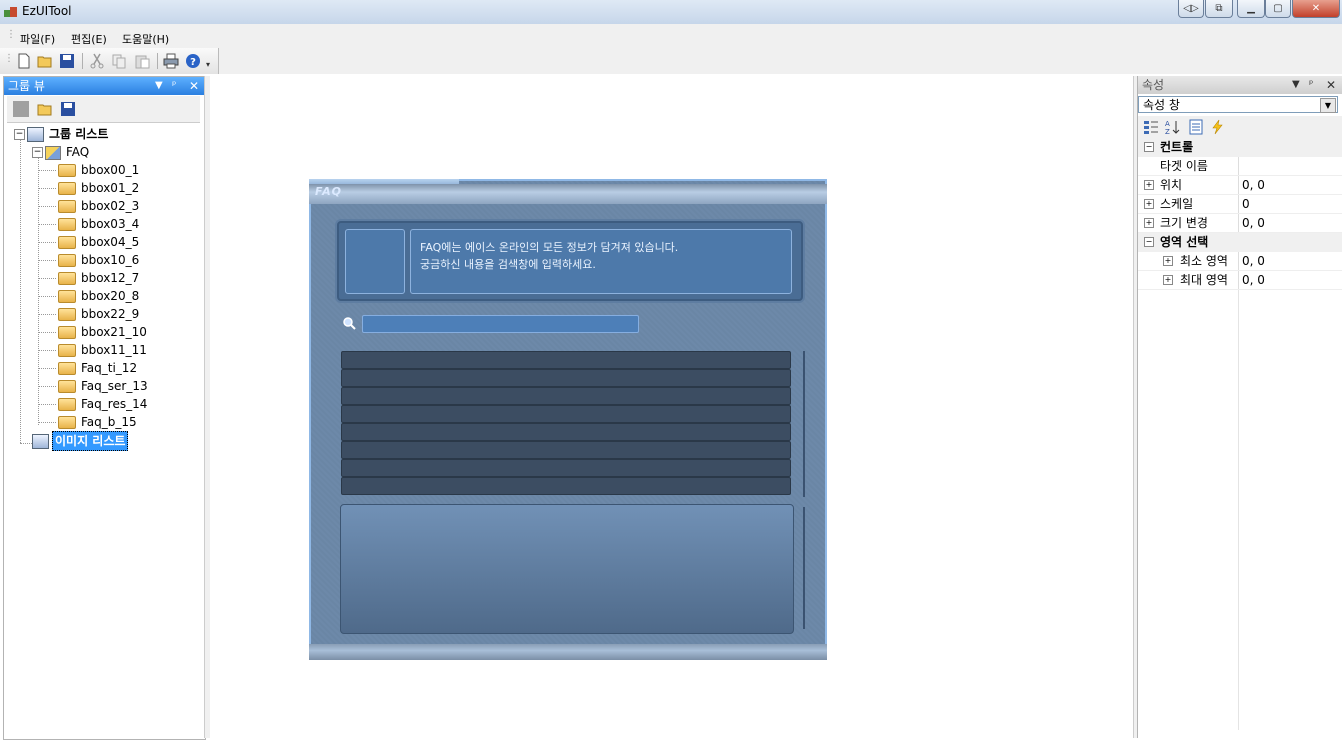 The width and height of the screenshot is (1342, 740). What do you see at coordinates (1184, 242) in the screenshot?
I see `category-label: 영역 선택` at bounding box center [1184, 242].